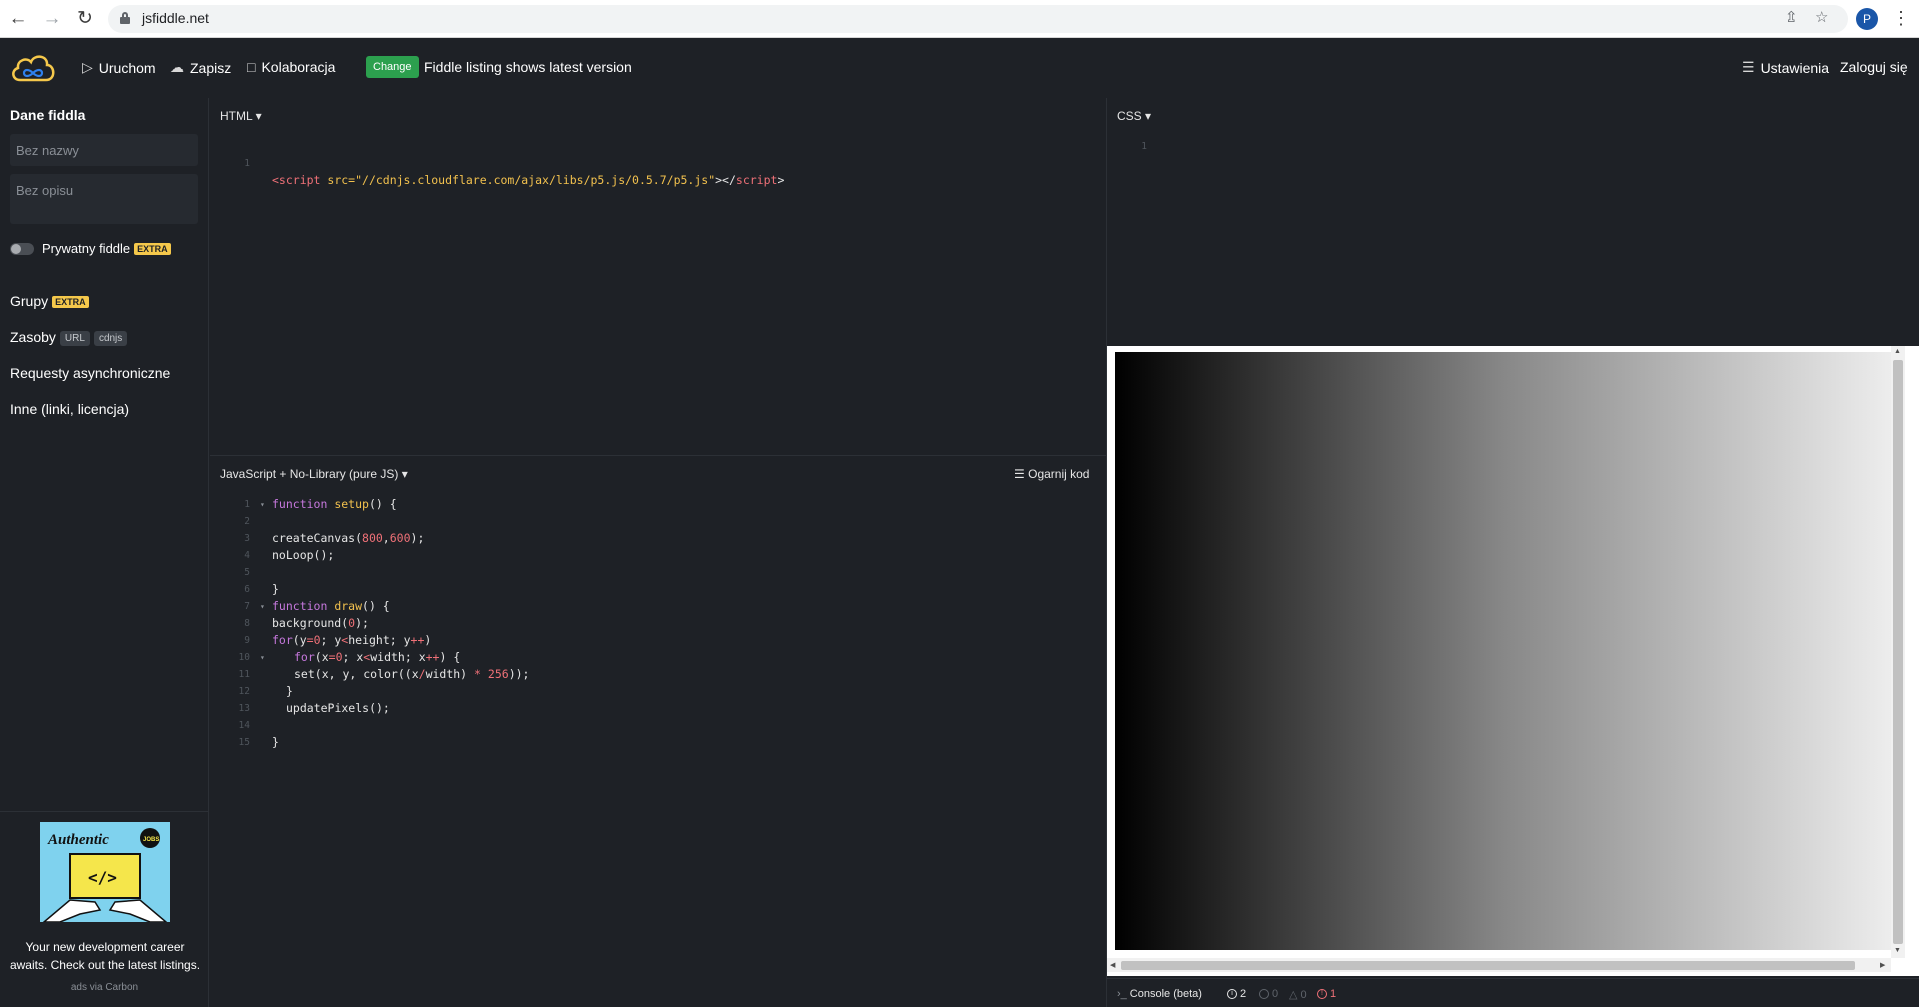  What do you see at coordinates (104, 987) in the screenshot?
I see `ads-via-carbon: ads via Carbon` at bounding box center [104, 987].